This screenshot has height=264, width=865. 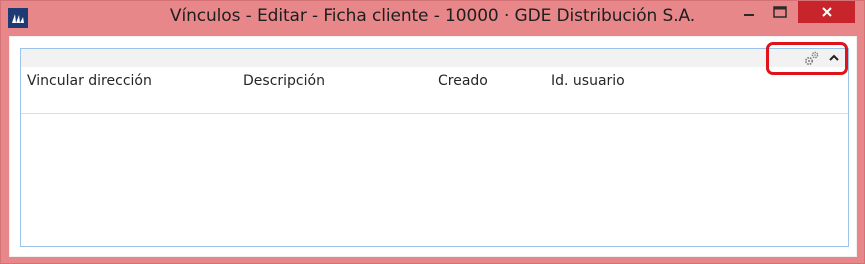 What do you see at coordinates (89, 81) in the screenshot?
I see `column-header-vincular-direccion: Vincular dirección` at bounding box center [89, 81].